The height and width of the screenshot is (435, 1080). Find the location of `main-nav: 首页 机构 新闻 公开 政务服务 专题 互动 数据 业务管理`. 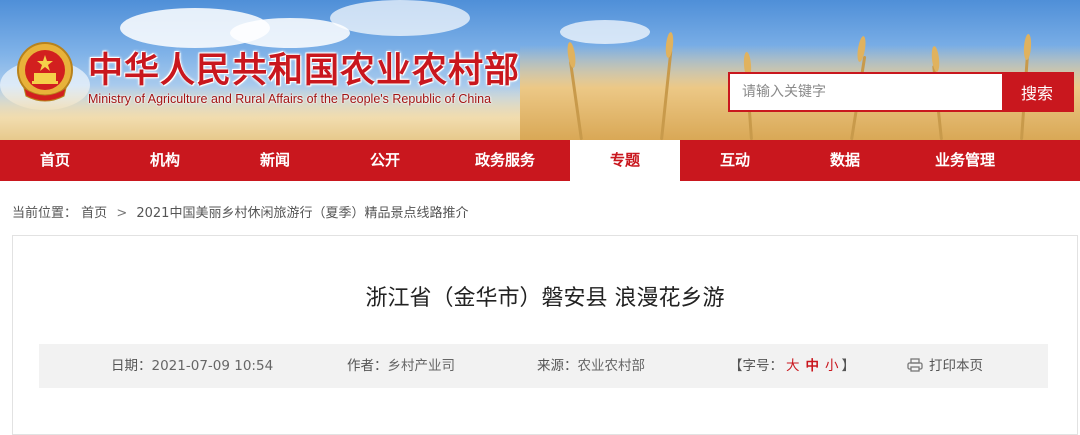

main-nav: 首页 机构 新闻 公开 政务服务 专题 互动 数据 业务管理 is located at coordinates (540, 160).